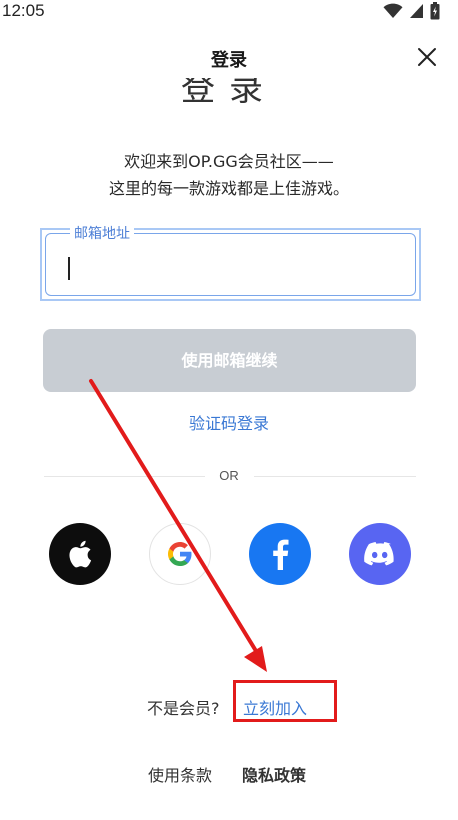 The width and height of the screenshot is (458, 820). I want to click on header: 登录, so click(229, 58).